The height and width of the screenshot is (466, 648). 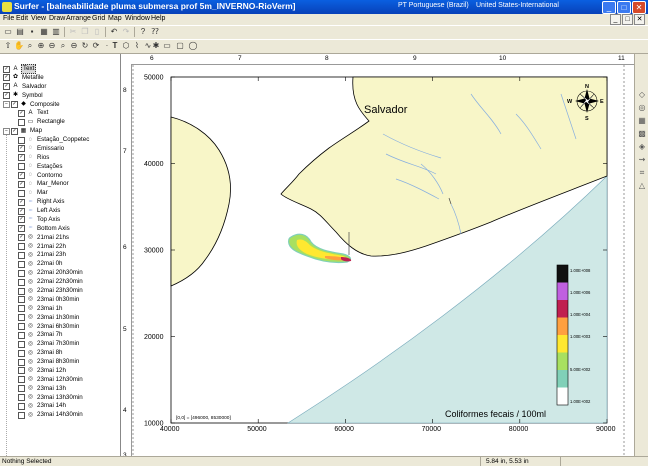 What do you see at coordinates (73, 32) in the screenshot?
I see `cut-icon: ✂` at bounding box center [73, 32].